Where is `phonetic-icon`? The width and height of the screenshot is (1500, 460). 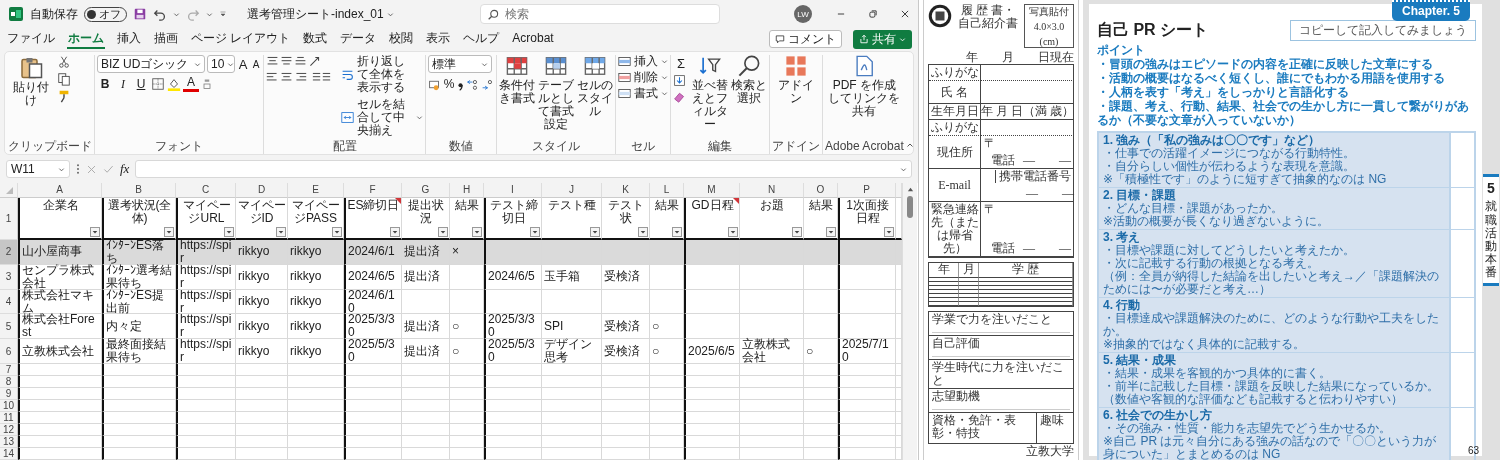 phonetic-icon is located at coordinates (207, 84).